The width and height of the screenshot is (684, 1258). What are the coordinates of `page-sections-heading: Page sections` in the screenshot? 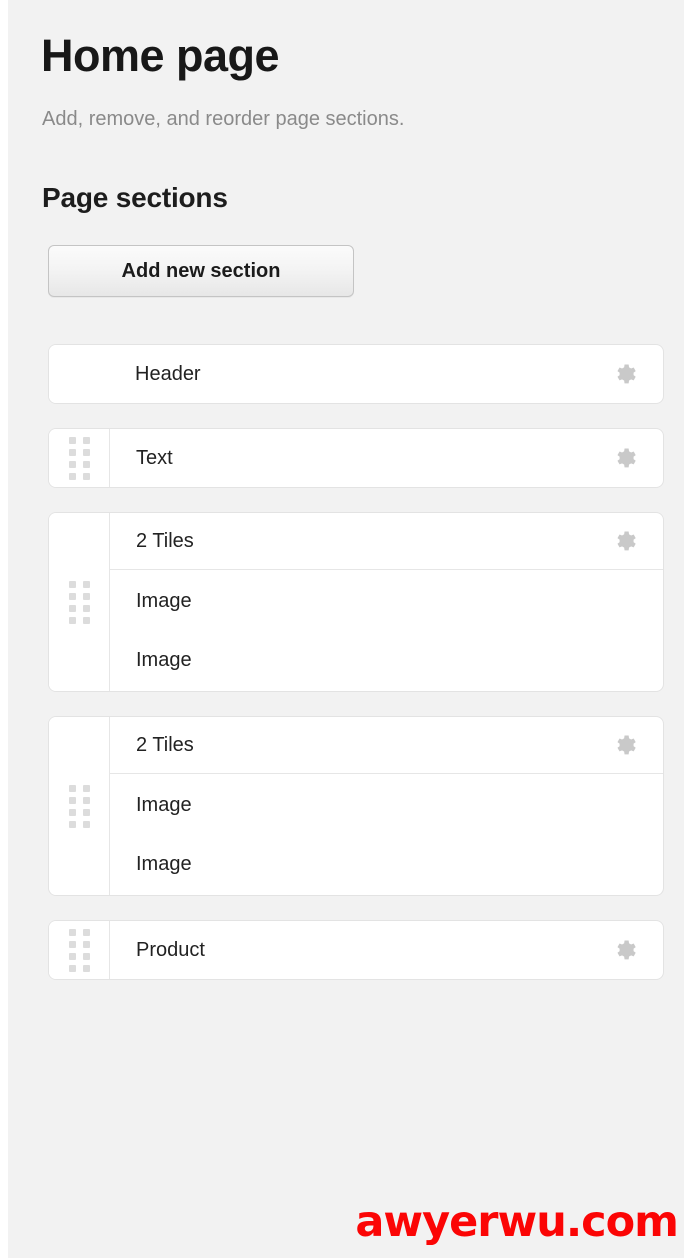 It's located at (135, 197).